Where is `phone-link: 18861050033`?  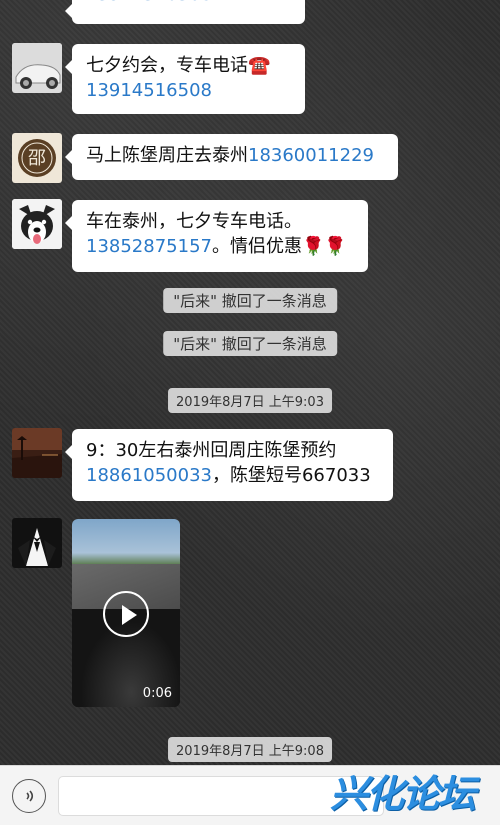 phone-link: 18861050033 is located at coordinates (149, 475).